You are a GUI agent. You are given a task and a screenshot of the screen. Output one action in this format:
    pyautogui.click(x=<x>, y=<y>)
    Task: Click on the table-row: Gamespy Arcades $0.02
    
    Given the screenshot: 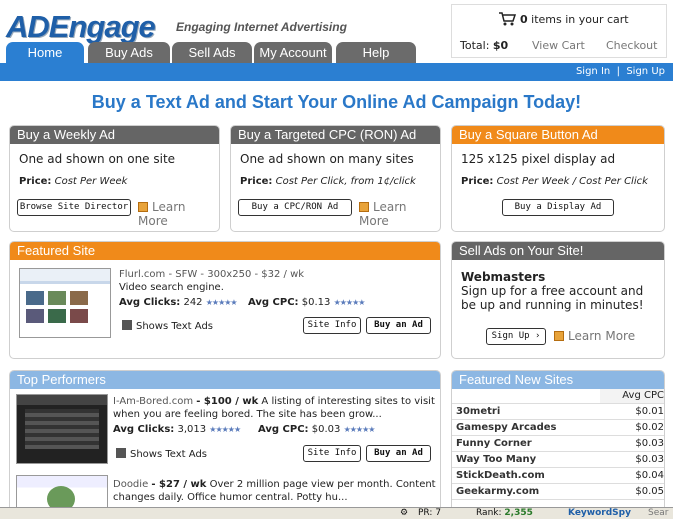 What is the action you would take?
    pyautogui.click(x=558, y=427)
    